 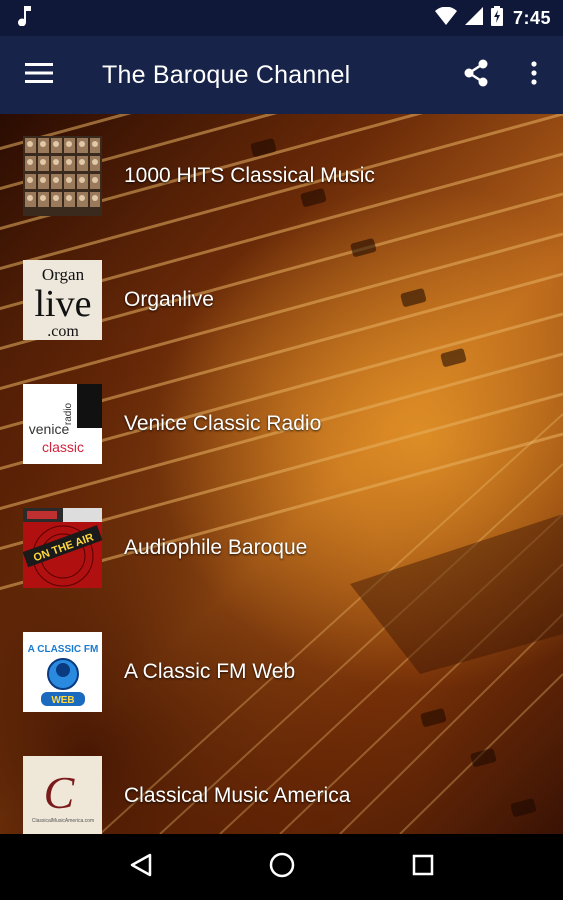 What do you see at coordinates (62, 700) in the screenshot?
I see `classic-fm-logo-web: WEB` at bounding box center [62, 700].